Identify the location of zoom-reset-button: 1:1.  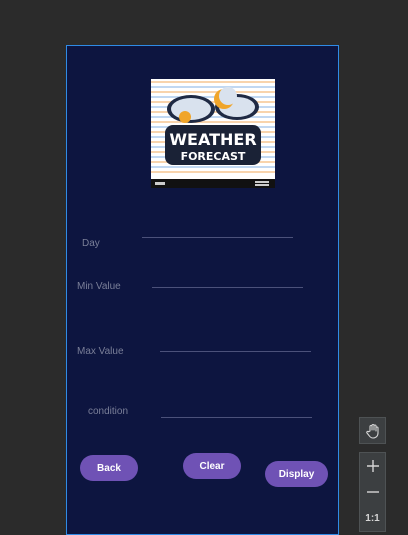
(372, 518).